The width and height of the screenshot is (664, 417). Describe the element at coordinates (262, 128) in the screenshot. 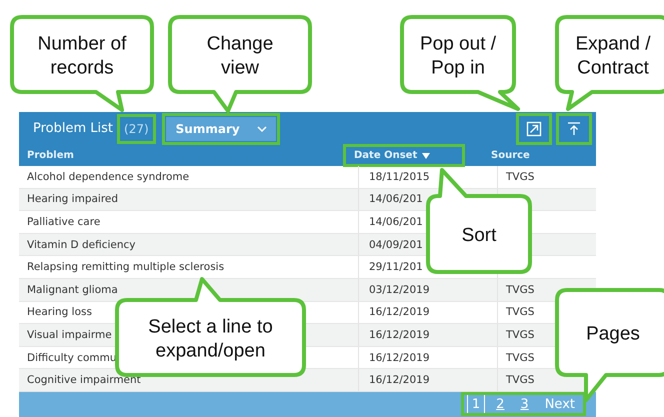

I see `chevron-down-icon` at that location.